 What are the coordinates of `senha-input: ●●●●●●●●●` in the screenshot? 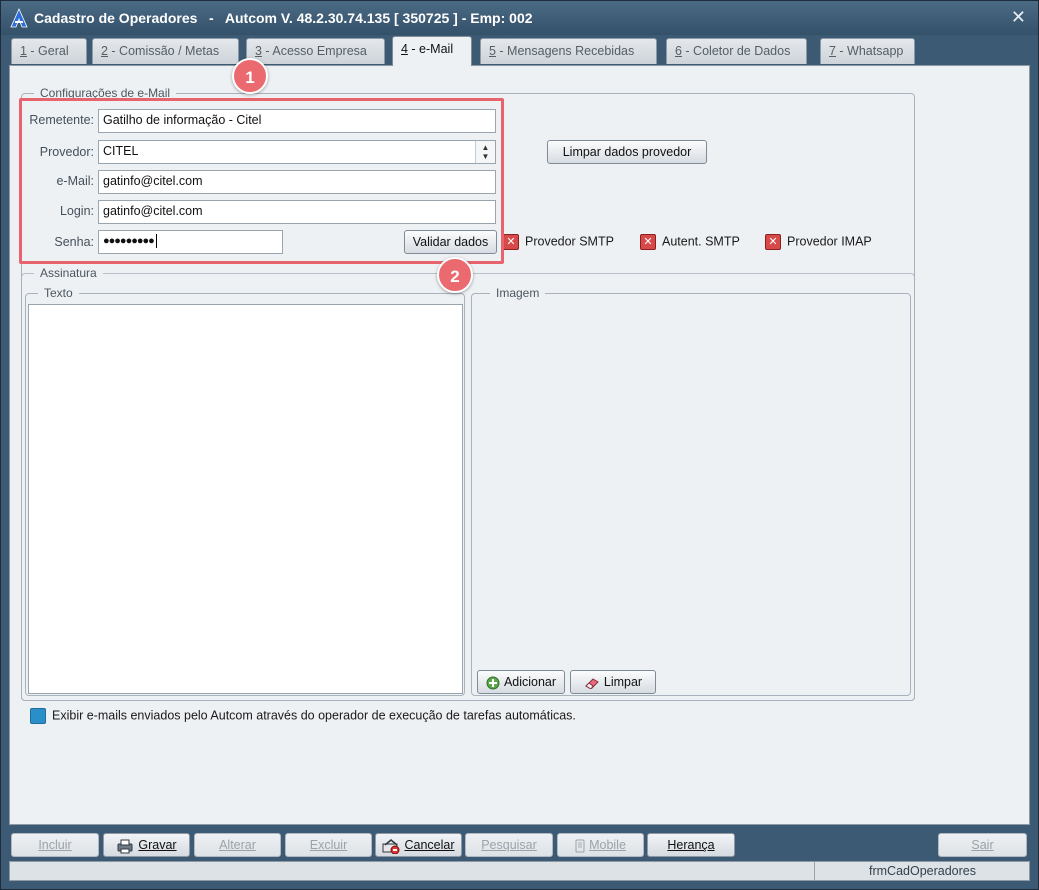 It's located at (190, 242).